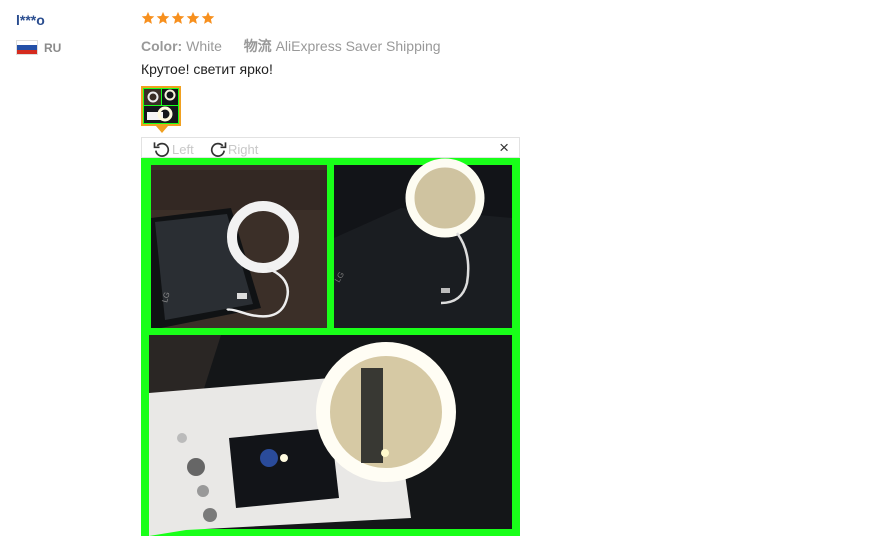  Describe the element at coordinates (30, 20) in the screenshot. I see `reviewer-name: l***o` at that location.